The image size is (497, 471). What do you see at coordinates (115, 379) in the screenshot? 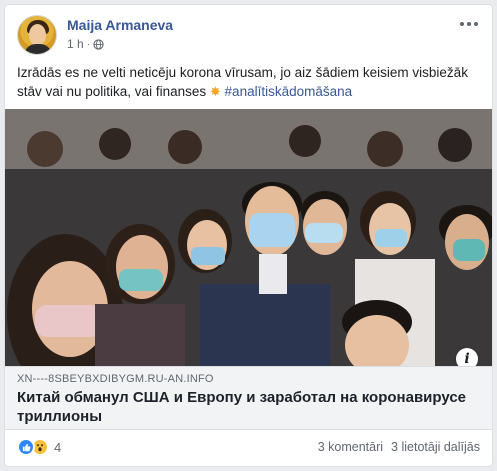
I see `link-domain: XN----8SBEYBXDIBYGM.RU-AN.INFO` at bounding box center [115, 379].